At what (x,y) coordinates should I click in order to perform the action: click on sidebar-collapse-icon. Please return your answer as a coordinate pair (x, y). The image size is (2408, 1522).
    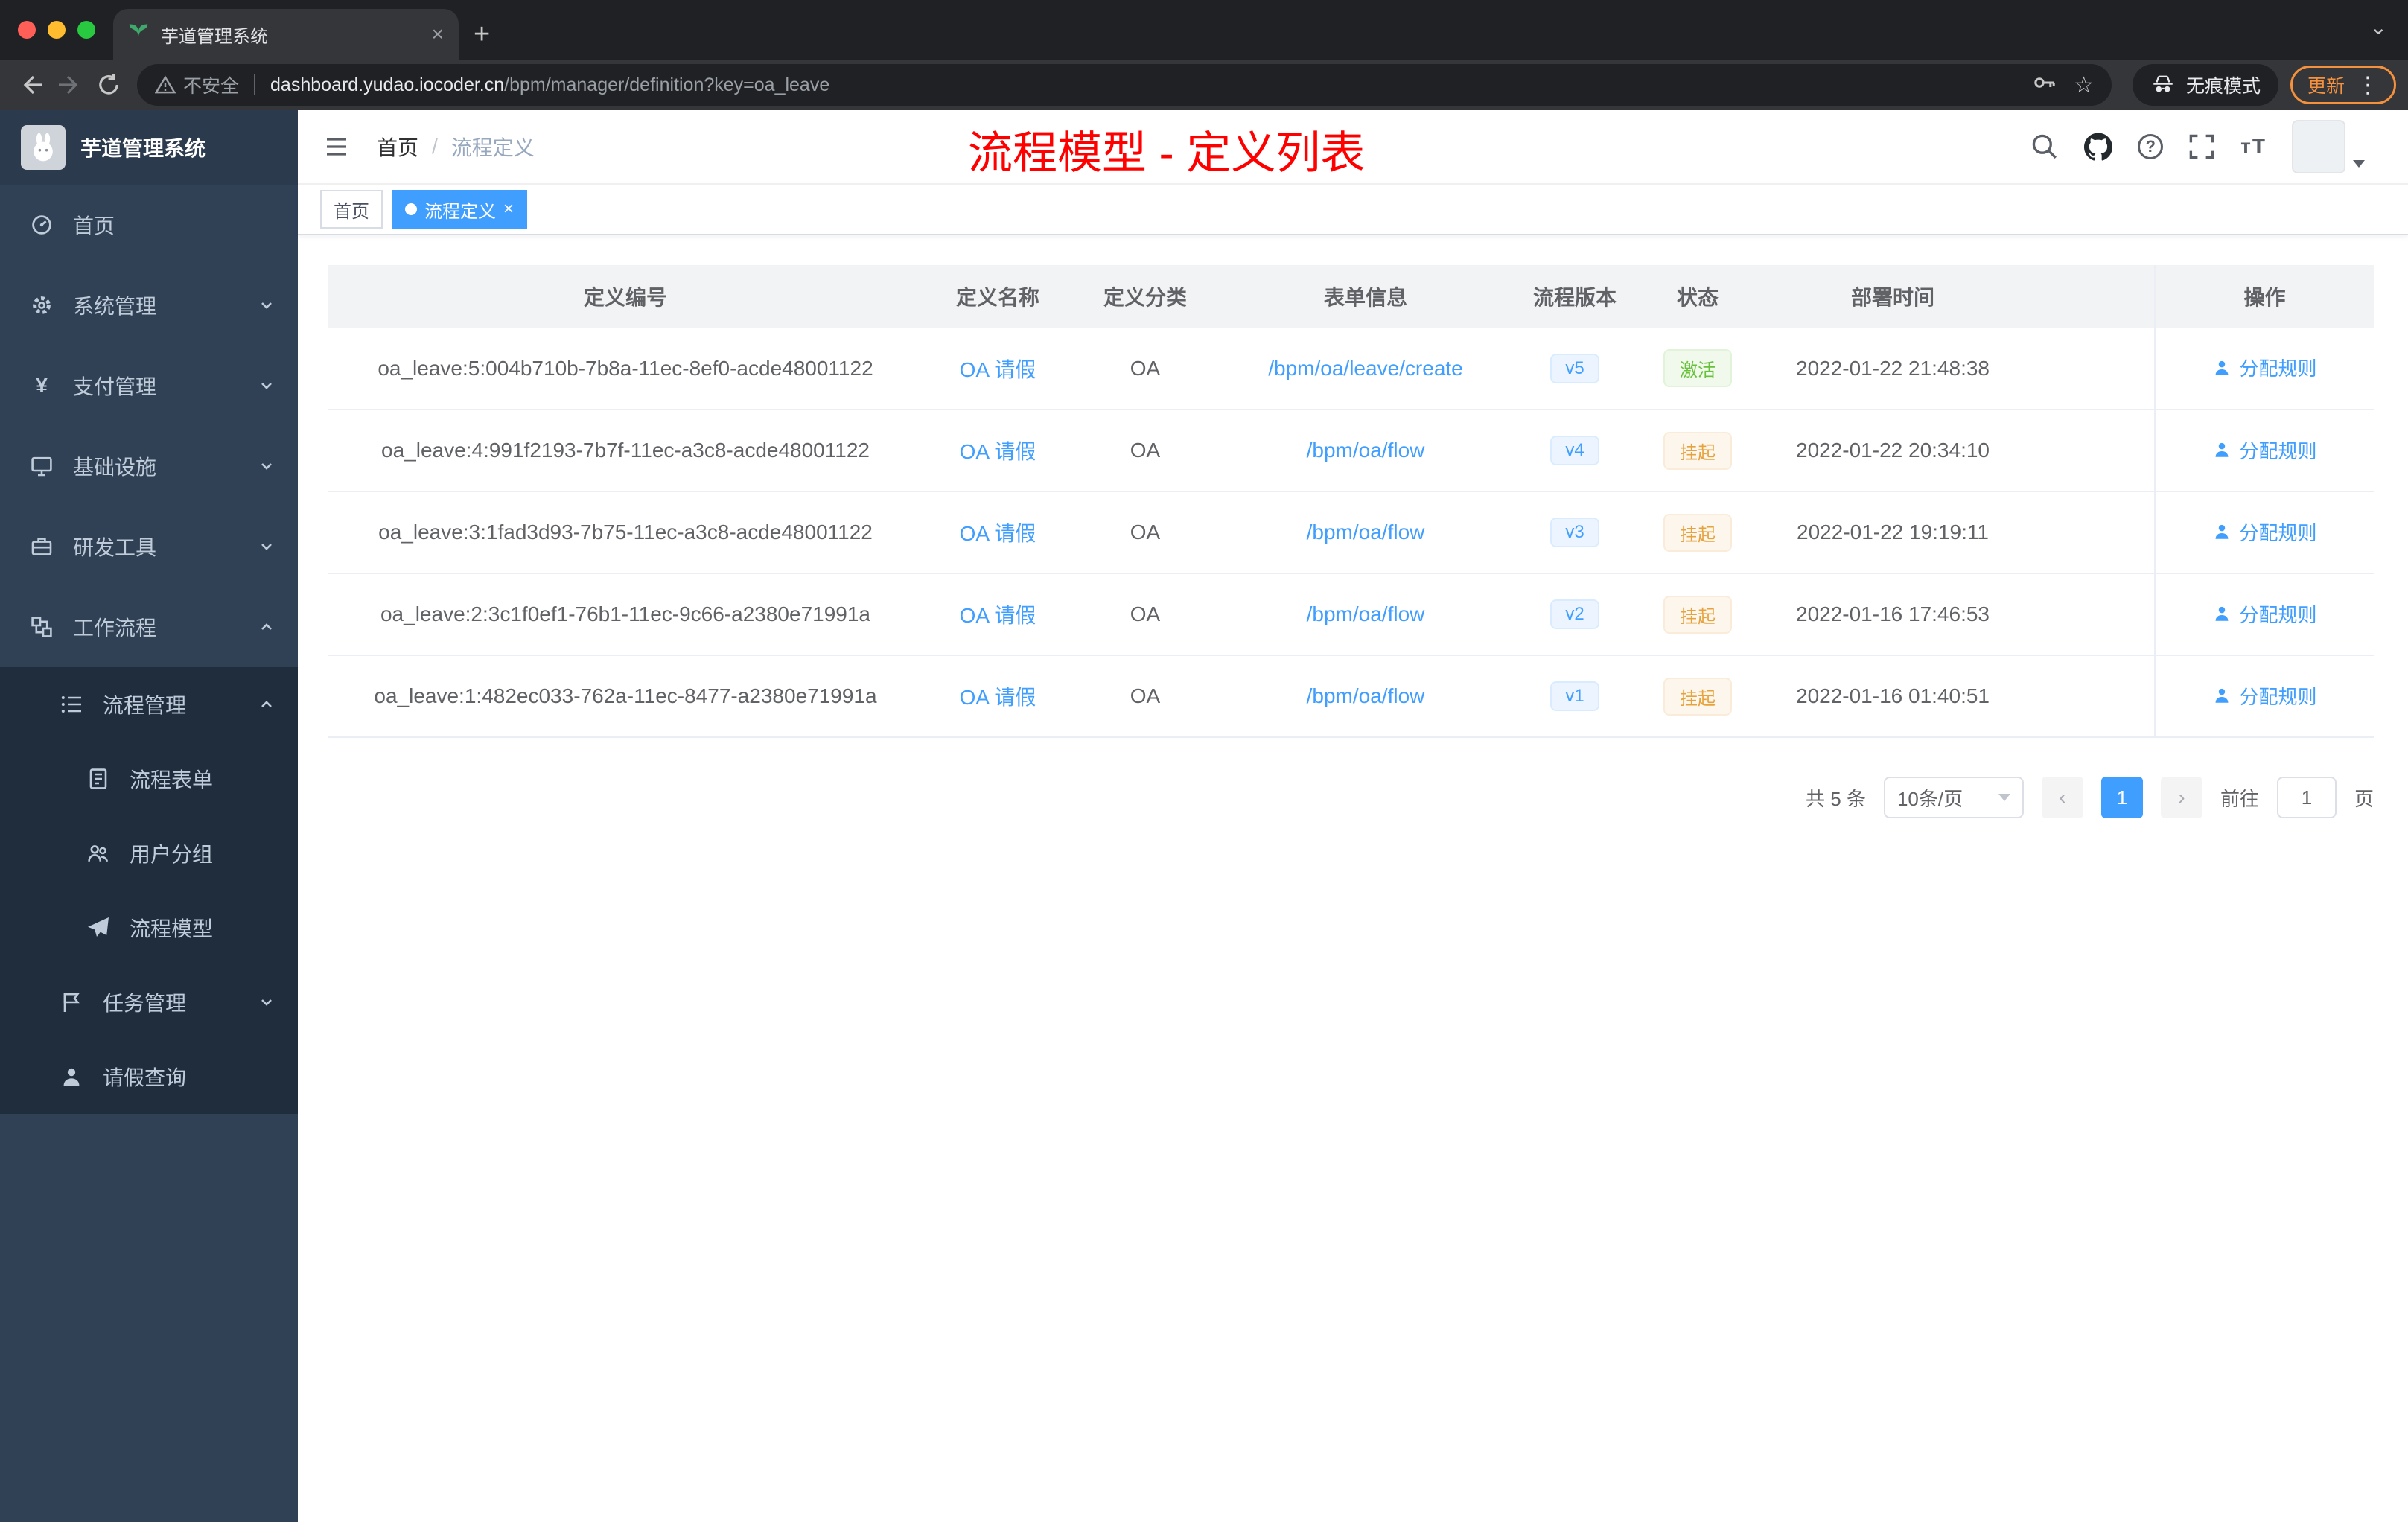
    Looking at the image, I should click on (336, 146).